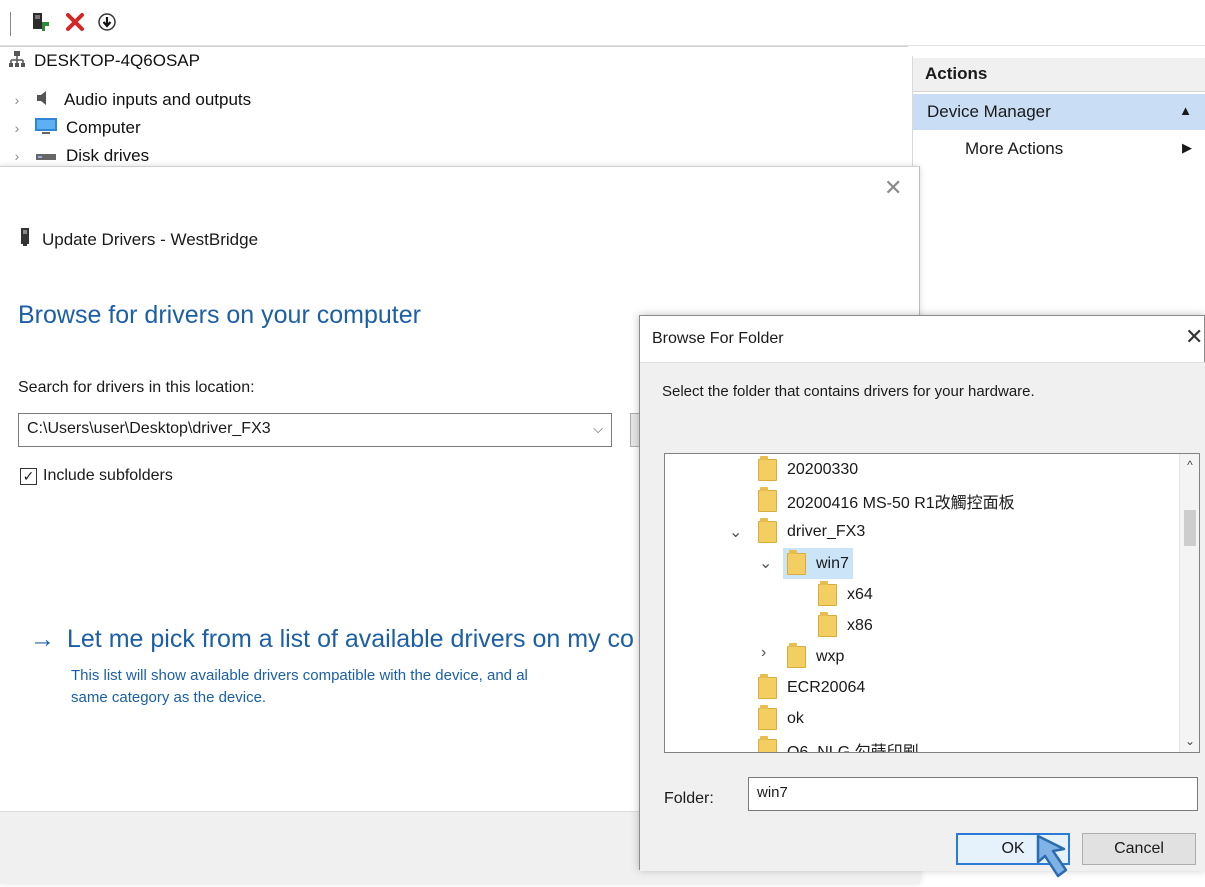 This screenshot has height=887, width=1205. What do you see at coordinates (107, 22) in the screenshot?
I see `disable-device-icon` at bounding box center [107, 22].